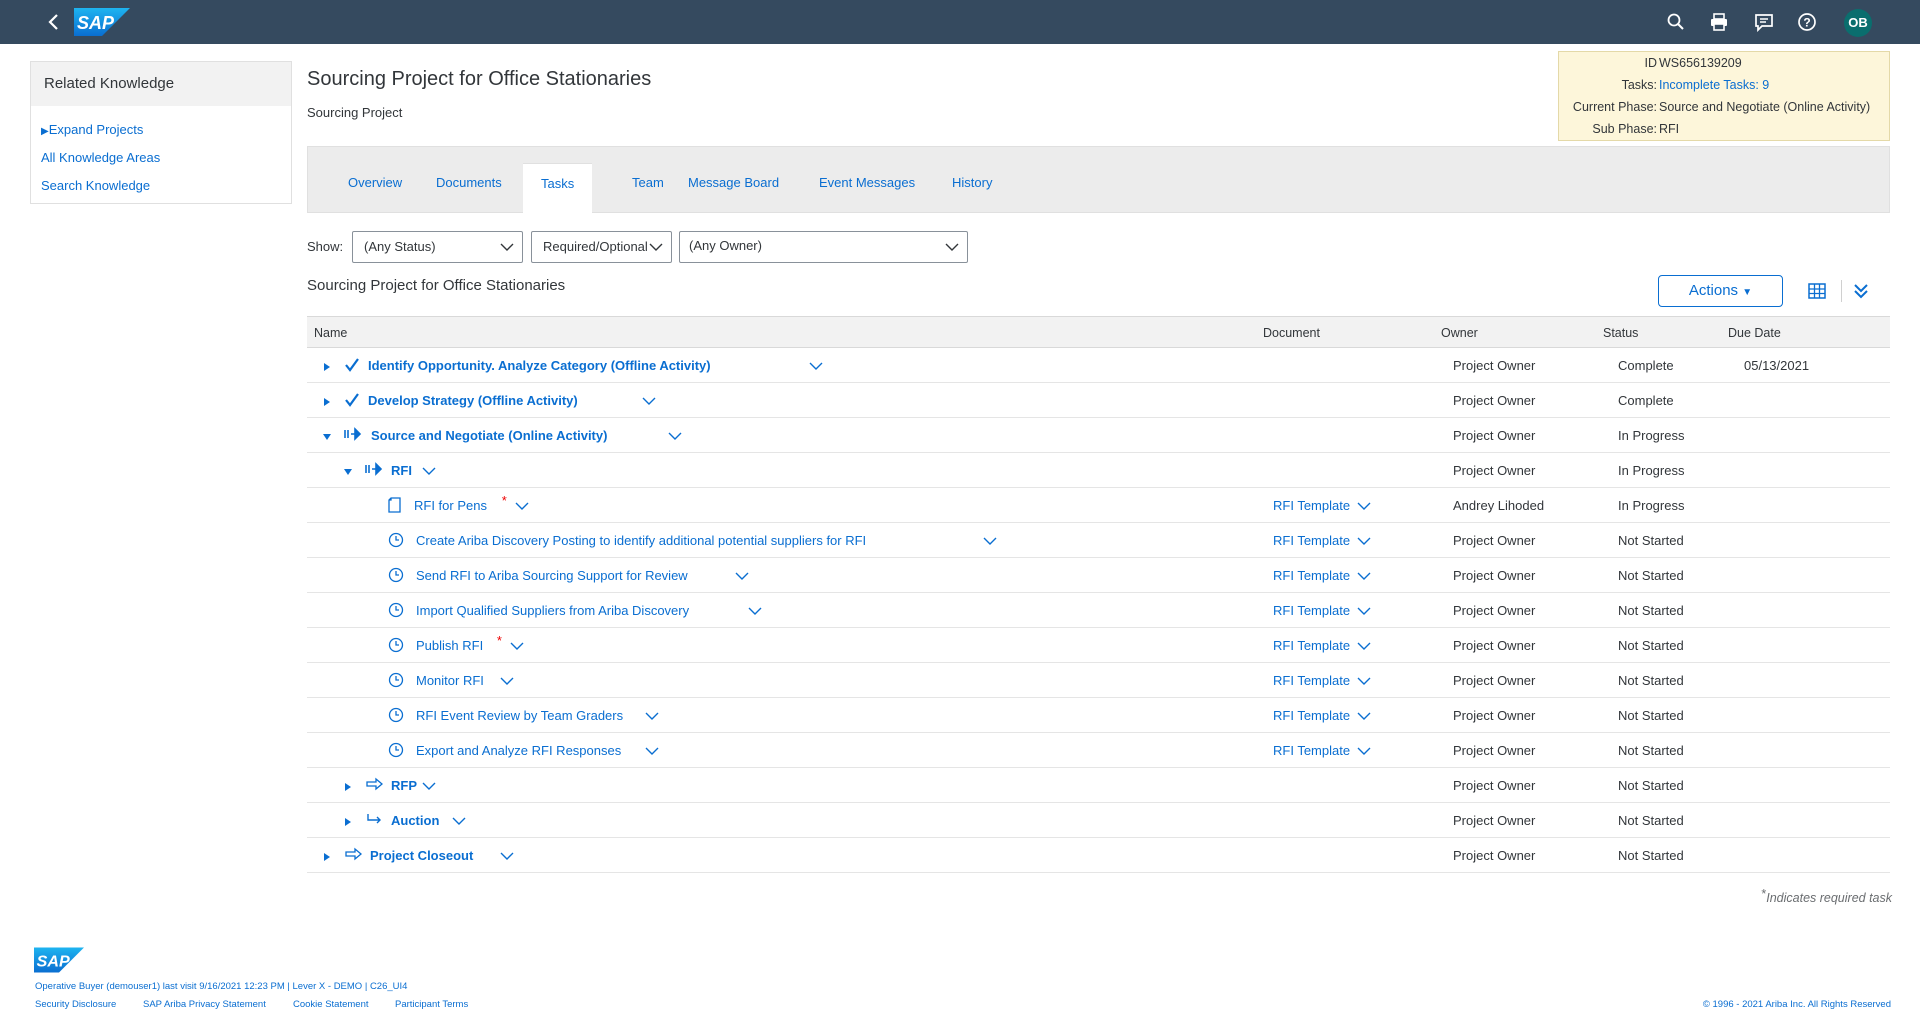 The width and height of the screenshot is (1920, 1023). Describe the element at coordinates (469, 188) in the screenshot. I see `tab-documents: Documents` at that location.